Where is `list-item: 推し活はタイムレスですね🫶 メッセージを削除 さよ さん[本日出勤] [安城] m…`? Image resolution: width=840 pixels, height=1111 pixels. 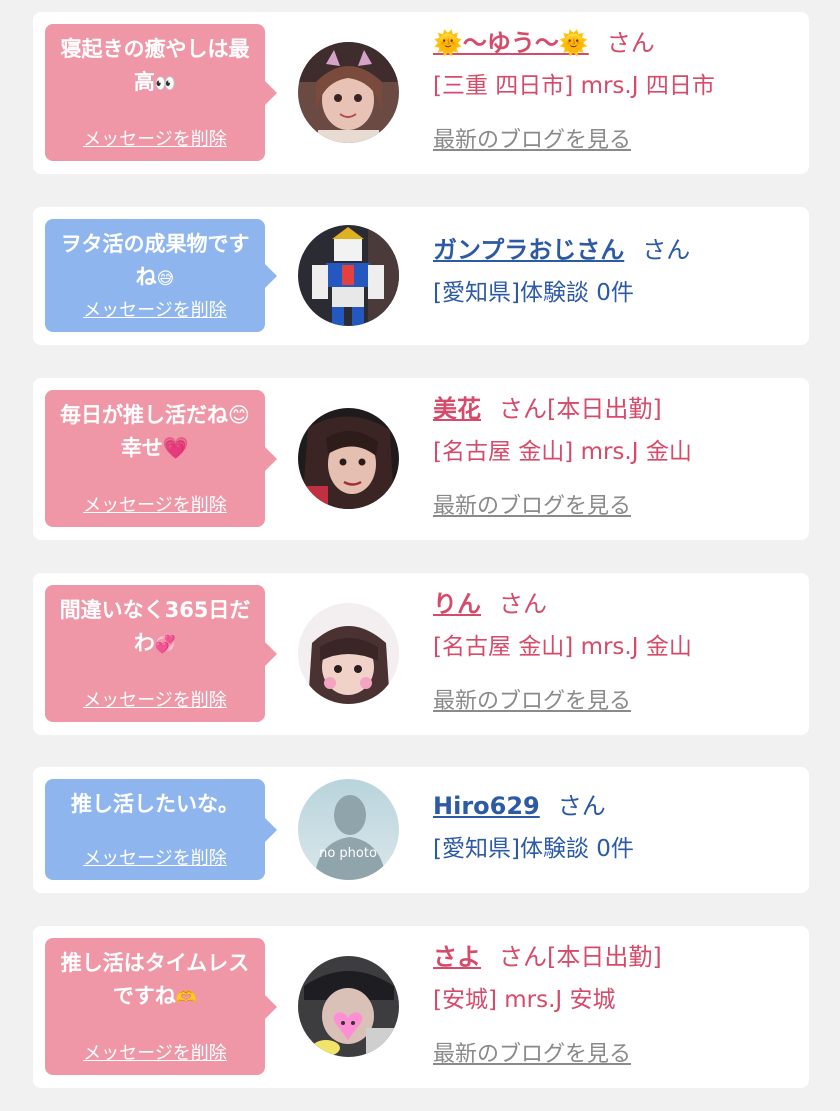
list-item: 推し活はタイムレスですね🫶 メッセージを削除 さよ さん[本日出勤] [安城] m… is located at coordinates (421, 1007).